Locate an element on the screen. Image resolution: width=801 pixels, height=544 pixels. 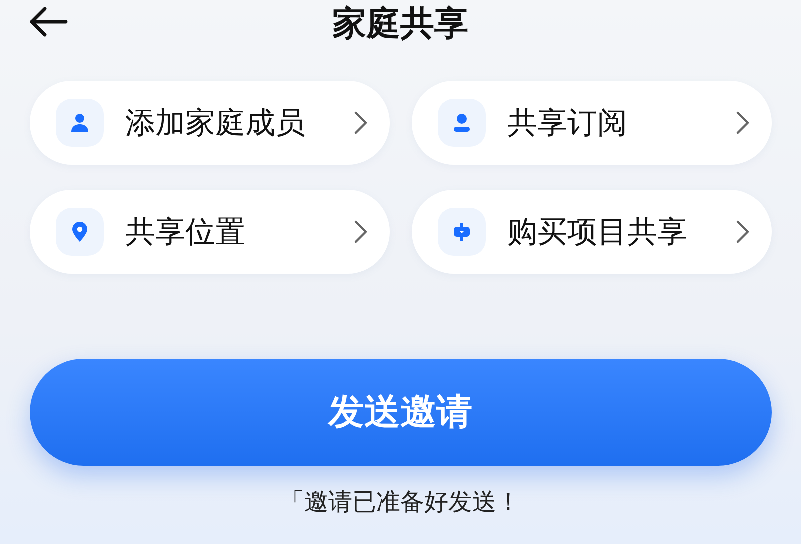
back-icon is located at coordinates (48, 22).